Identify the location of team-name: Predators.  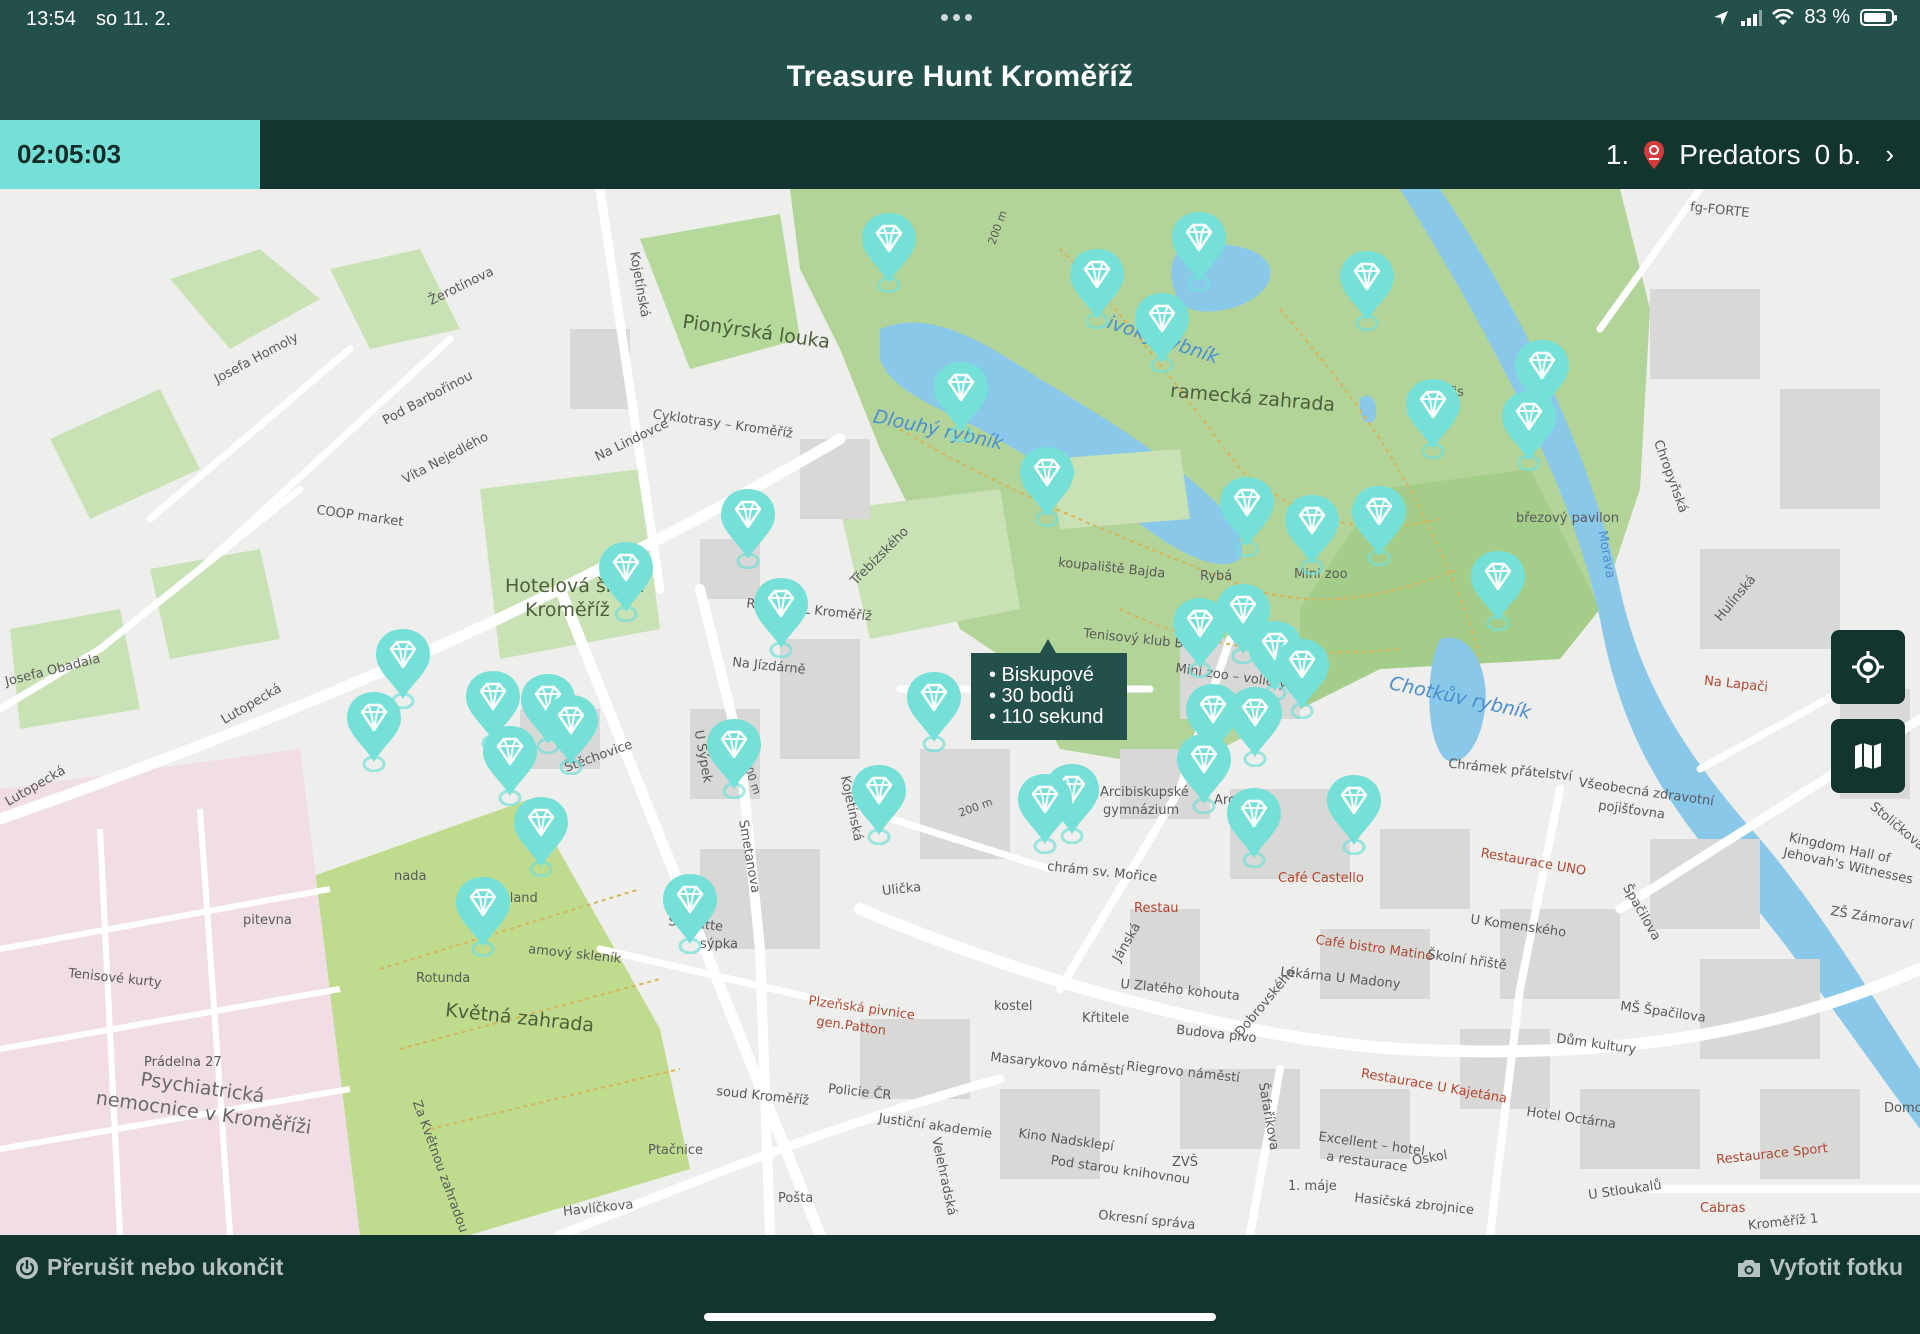
(1740, 154).